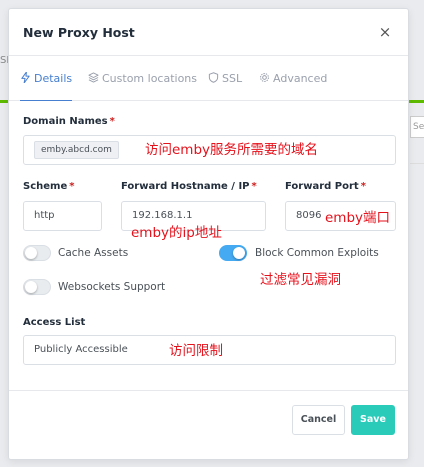  Describe the element at coordinates (93, 77) in the screenshot. I see `layers-icon` at that location.